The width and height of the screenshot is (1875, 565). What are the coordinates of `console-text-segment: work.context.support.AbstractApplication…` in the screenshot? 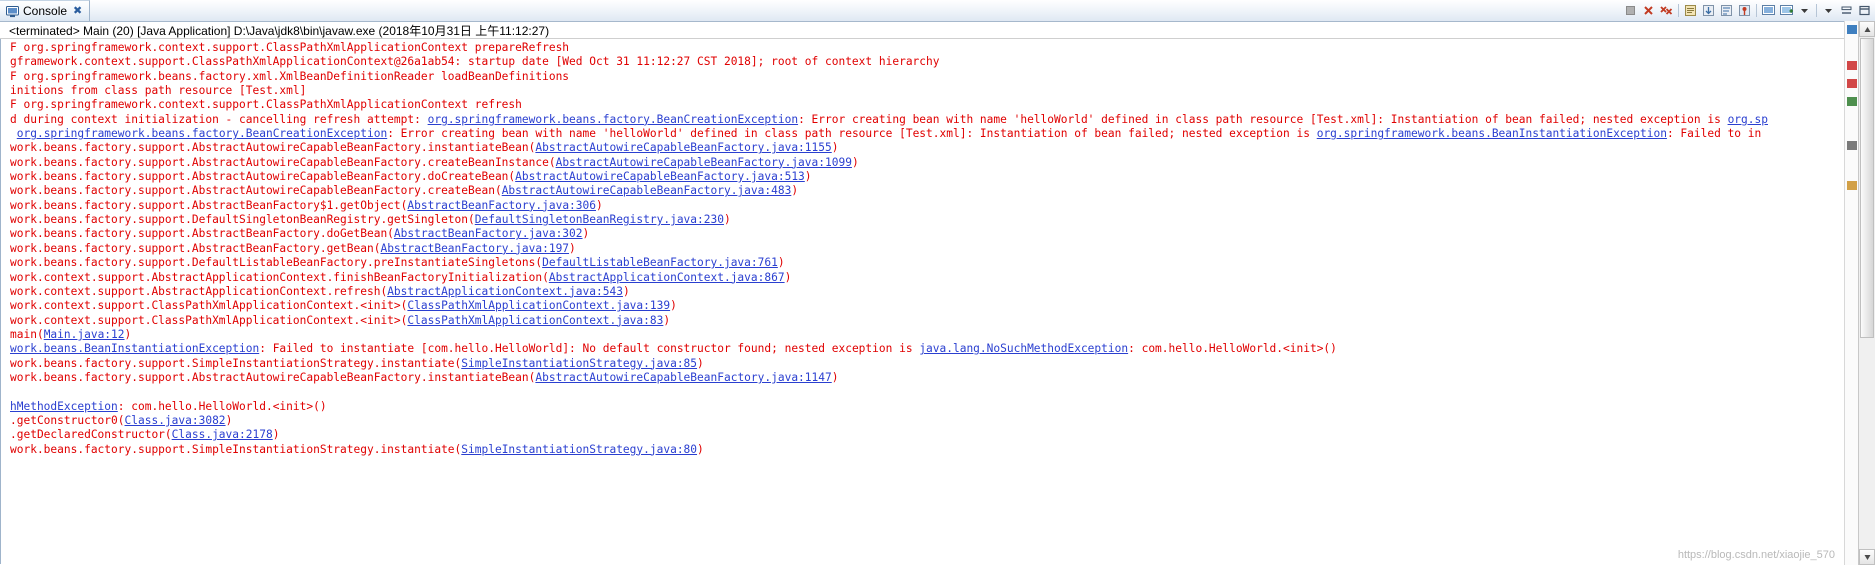 It's located at (279, 277).